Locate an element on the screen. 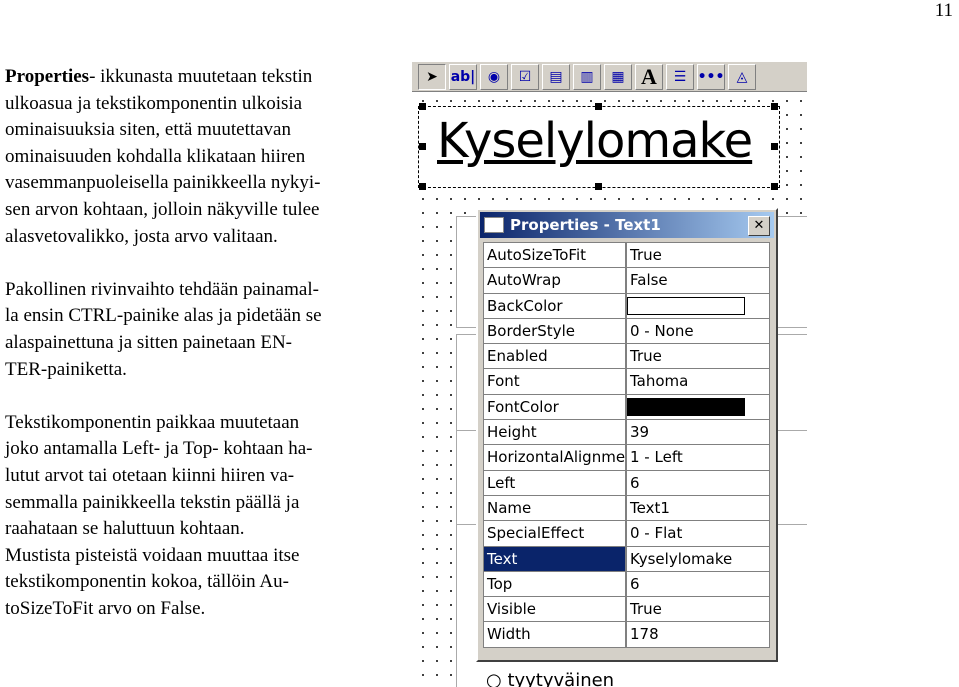 The width and height of the screenshot is (959, 687). text-line: Tekstikomponentin paikkaa muutetaan is located at coordinates (152, 422).